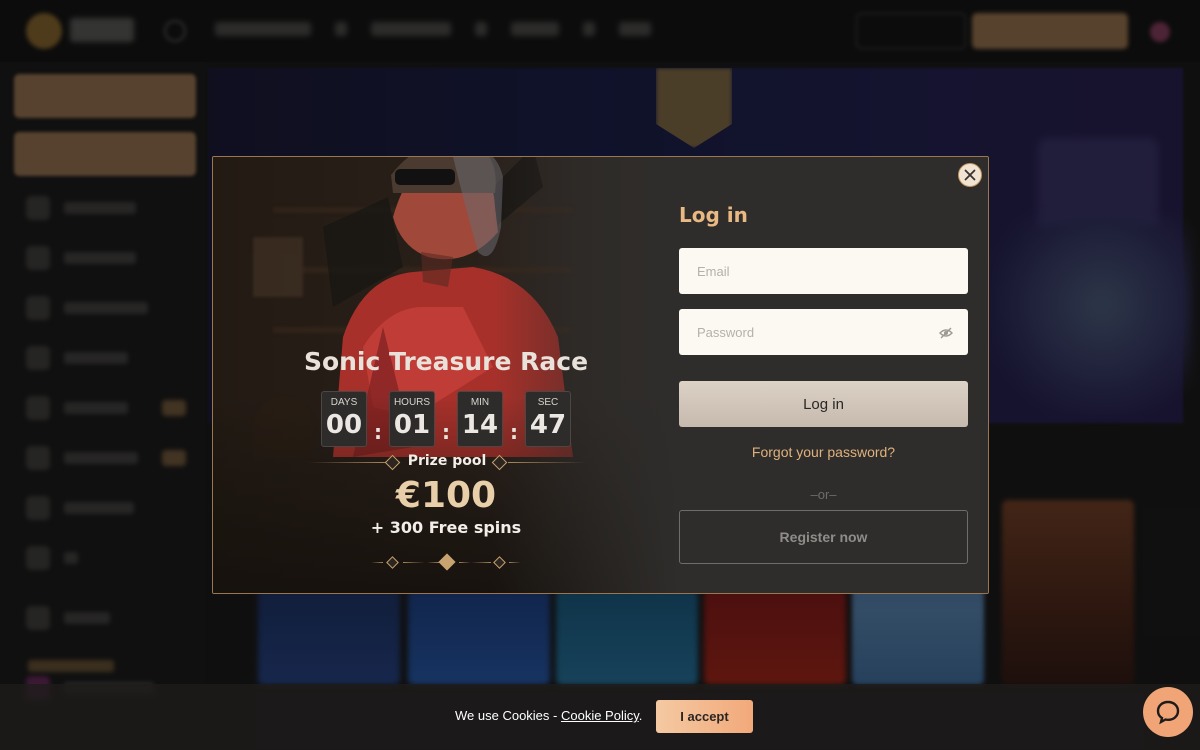 This screenshot has width=1200, height=750. I want to click on email-field, so click(823, 271).